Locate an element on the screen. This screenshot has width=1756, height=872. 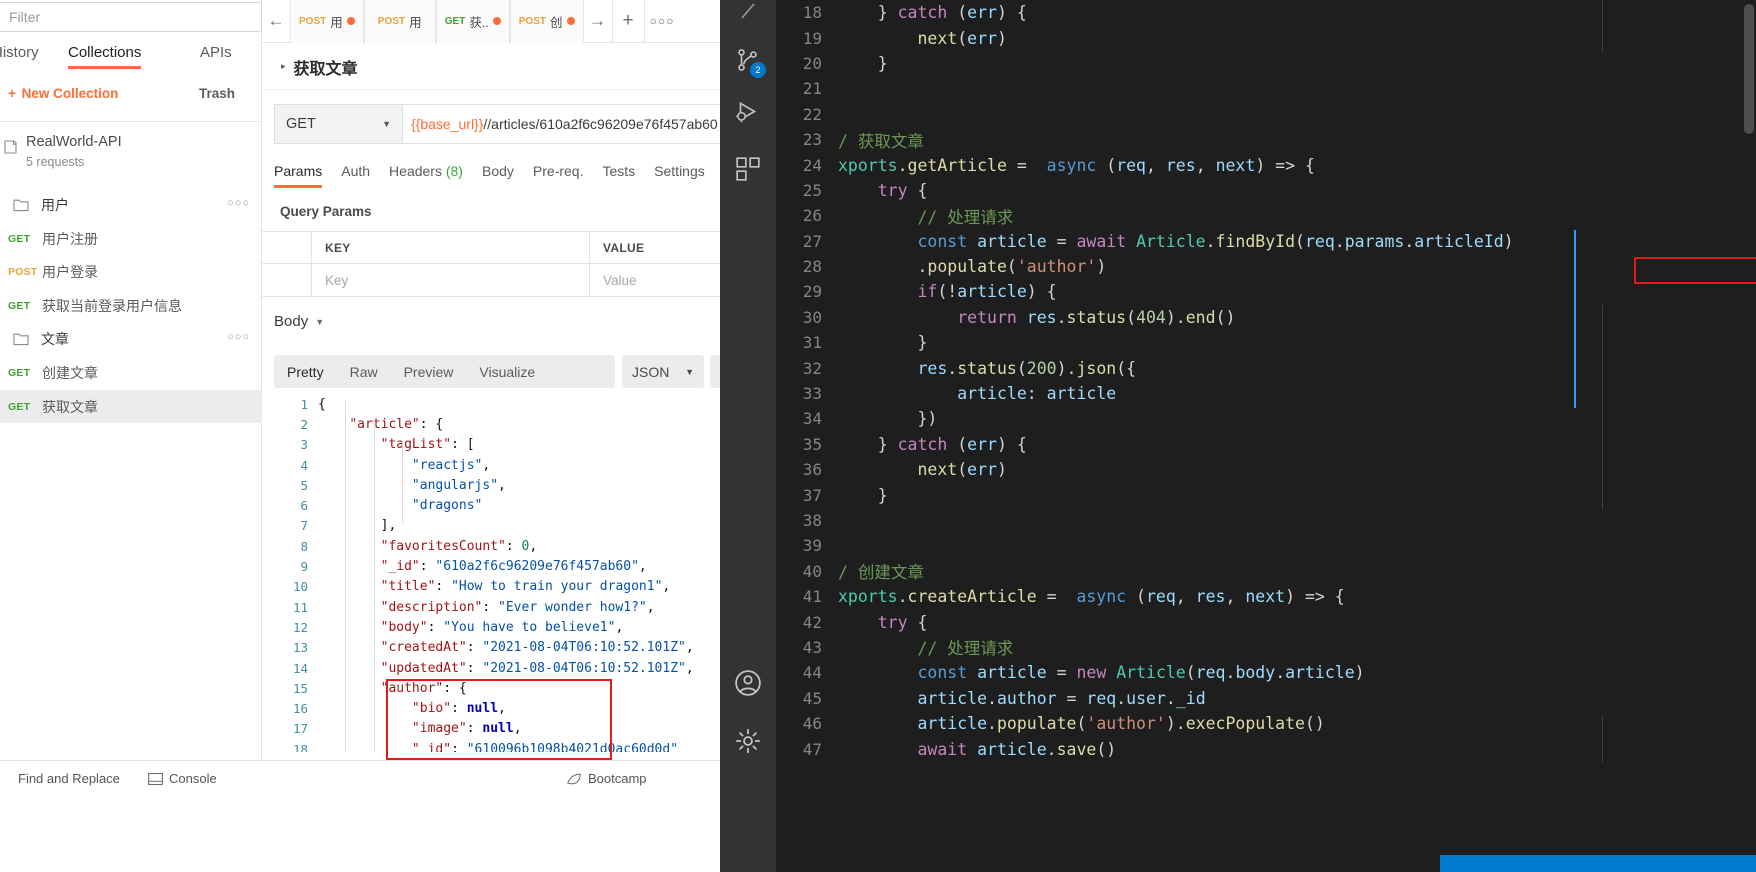
code-line: 17 "image": null, is located at coordinates (497, 729).